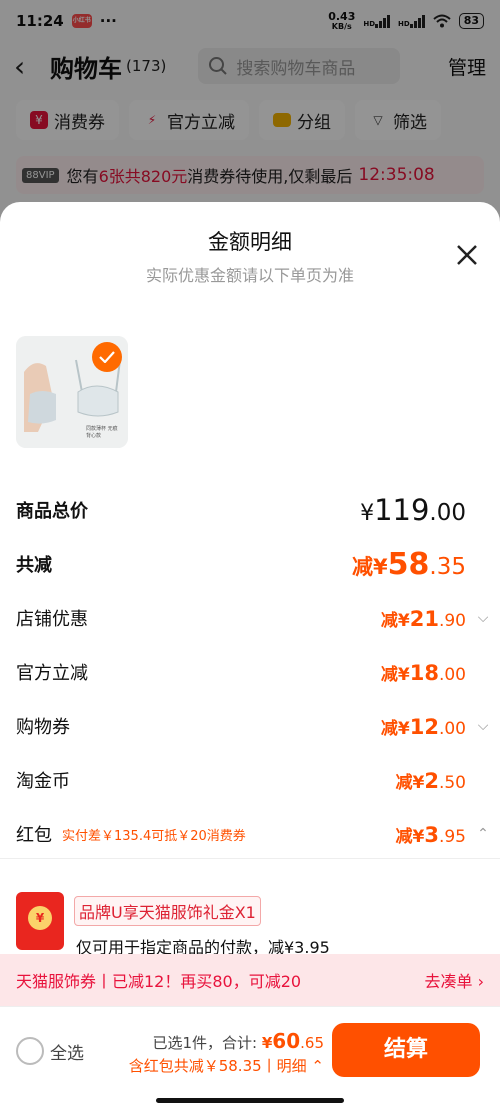 The image size is (500, 1111). I want to click on sheet-title: 金额明细, so click(250, 242).